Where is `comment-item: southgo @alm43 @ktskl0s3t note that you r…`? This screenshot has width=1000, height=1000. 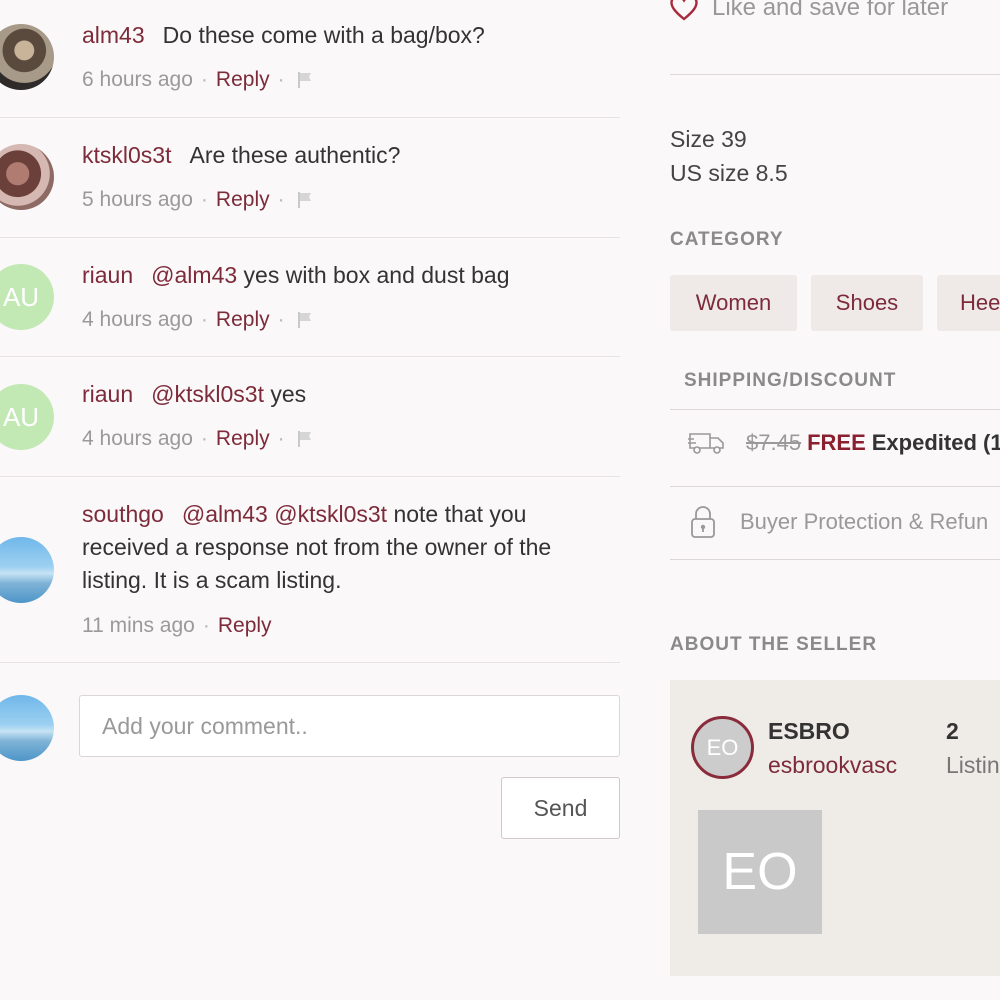 comment-item: southgo @alm43 @ktskl0s3t note that you r… is located at coordinates (310, 570).